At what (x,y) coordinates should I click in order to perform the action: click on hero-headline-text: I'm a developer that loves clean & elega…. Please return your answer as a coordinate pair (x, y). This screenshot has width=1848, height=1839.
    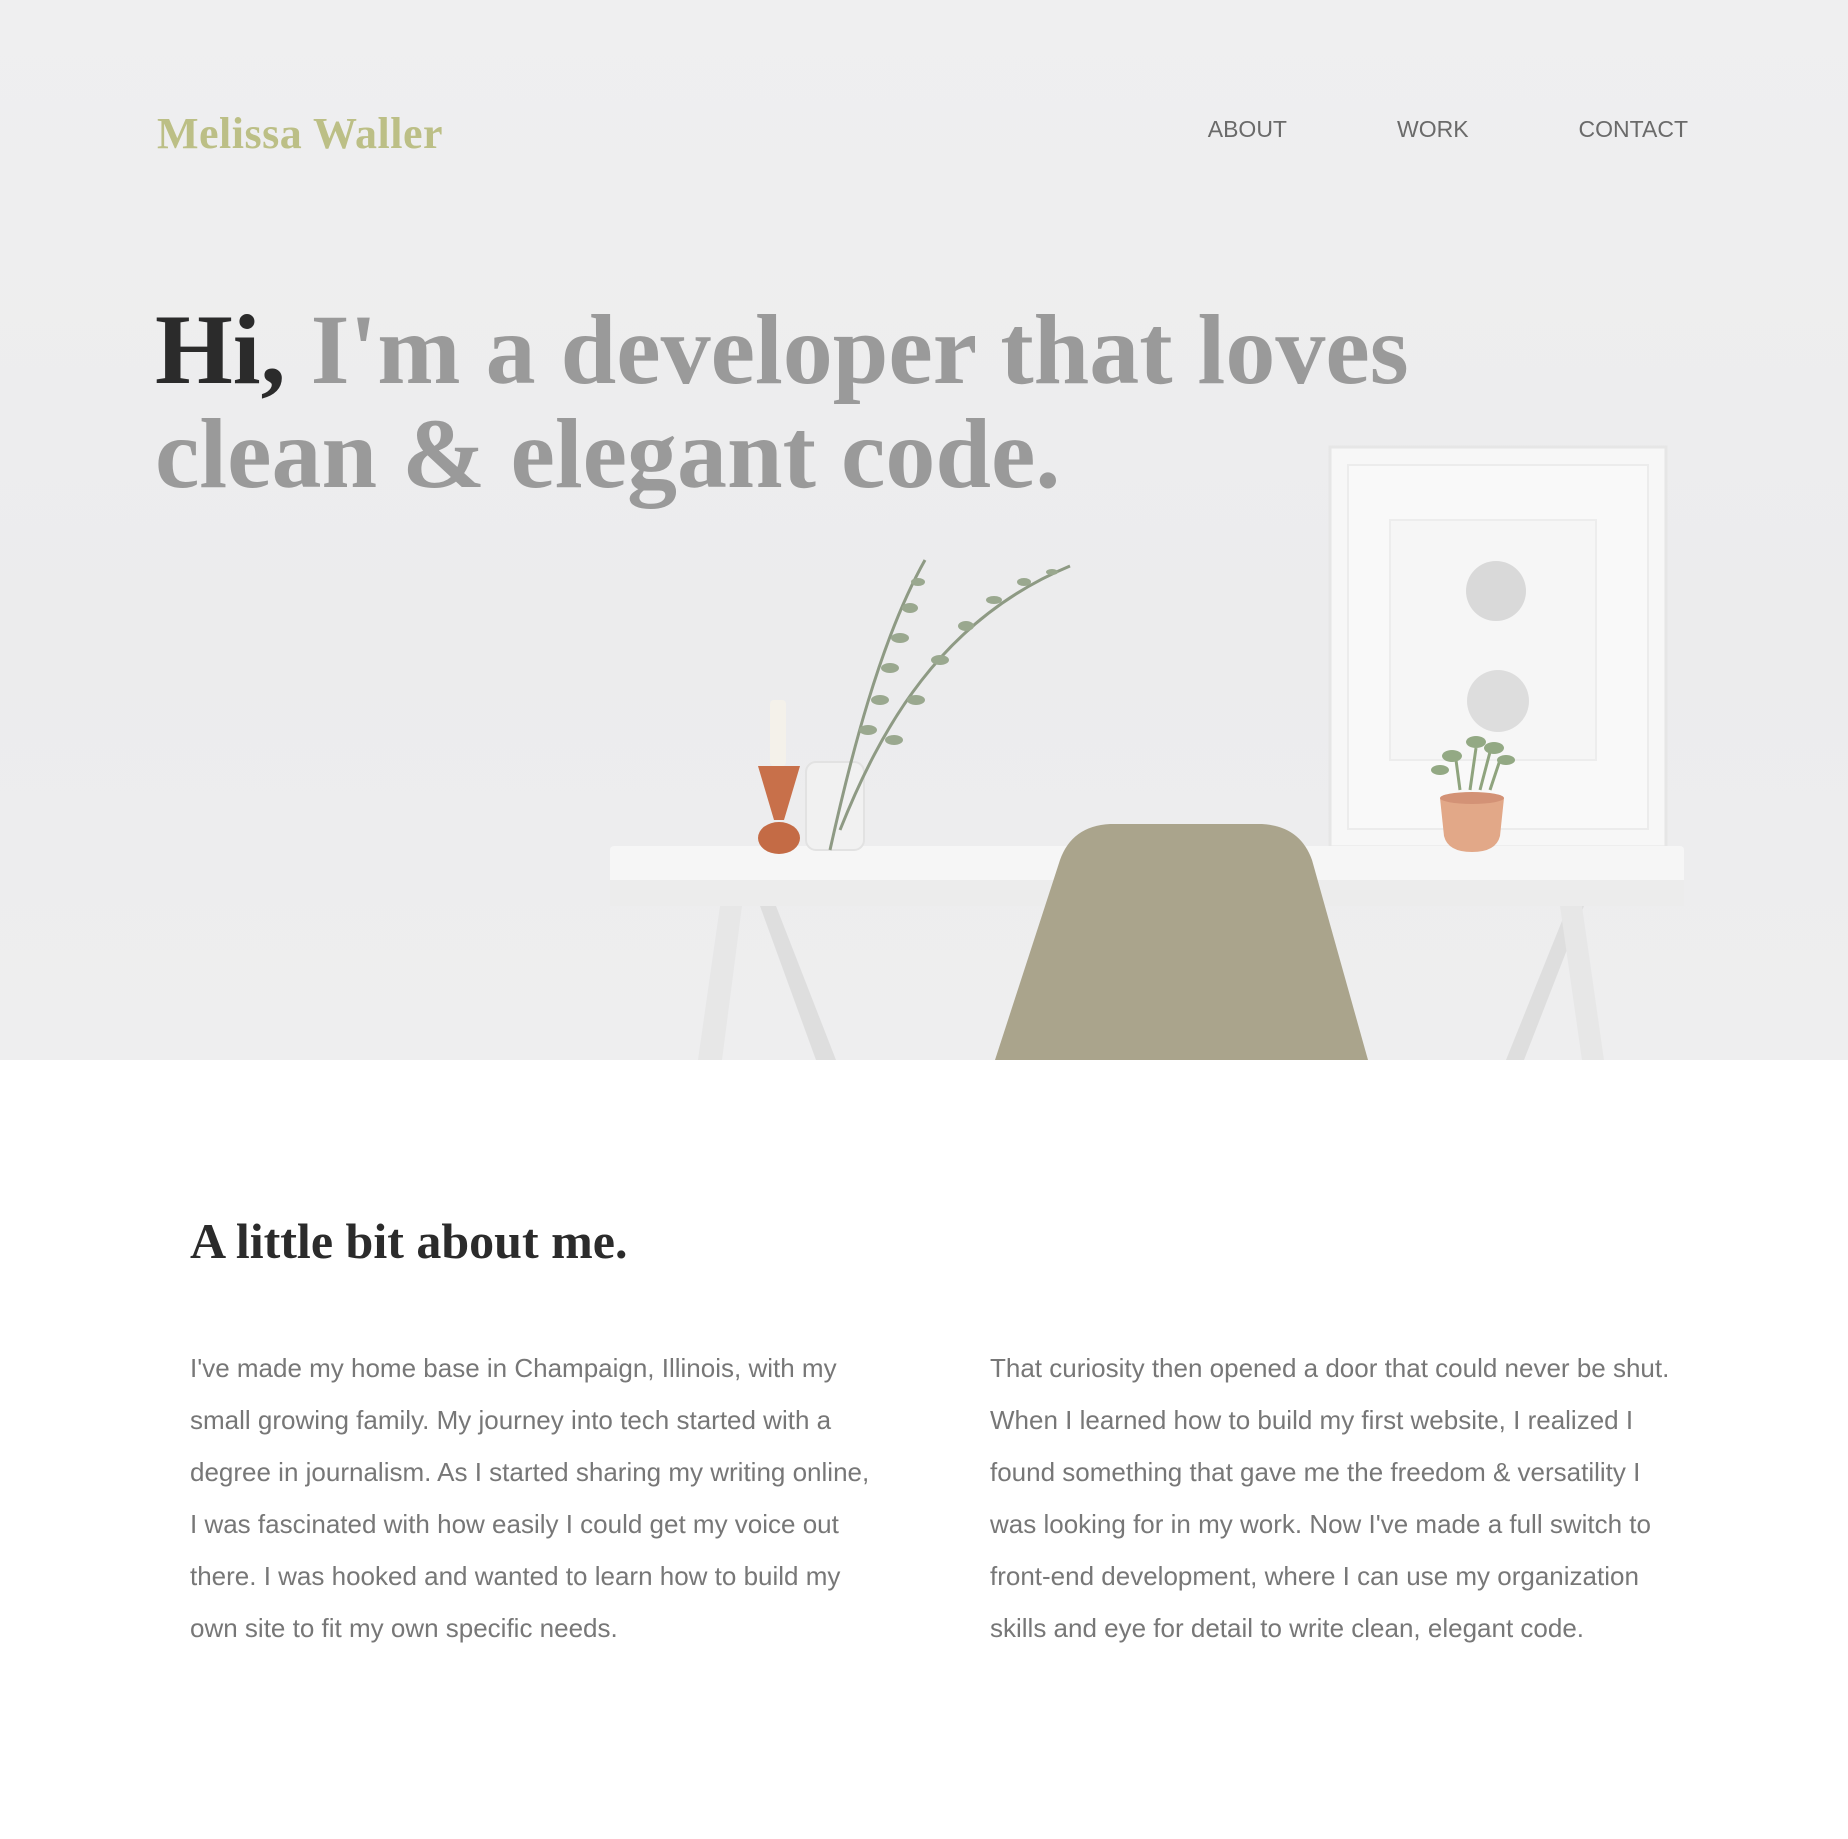
    Looking at the image, I should click on (782, 401).